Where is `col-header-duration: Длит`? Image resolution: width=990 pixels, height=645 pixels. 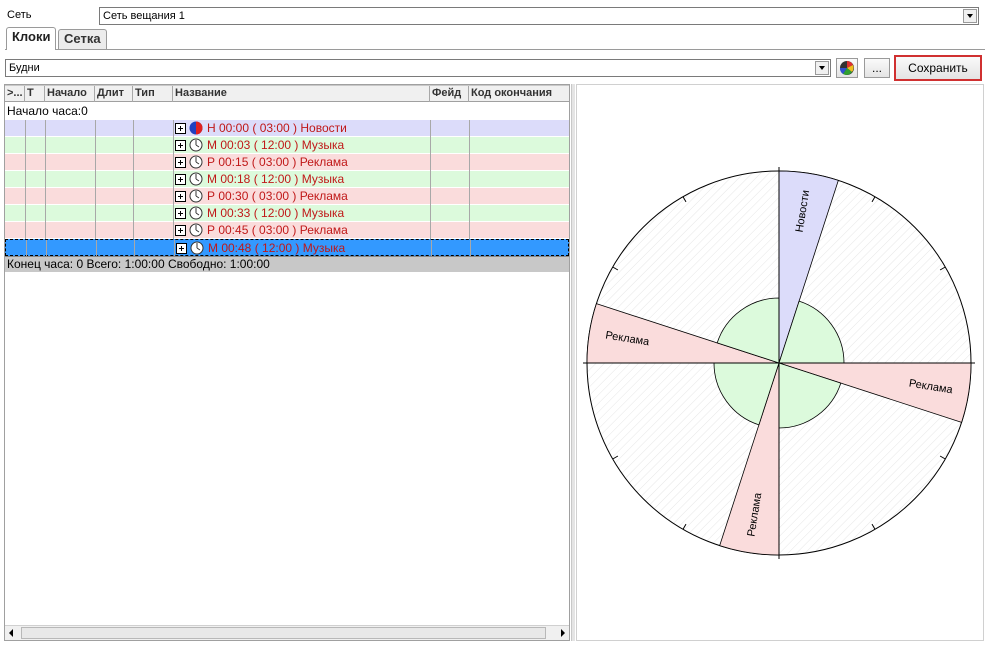
col-header-duration: Длит is located at coordinates (114, 94).